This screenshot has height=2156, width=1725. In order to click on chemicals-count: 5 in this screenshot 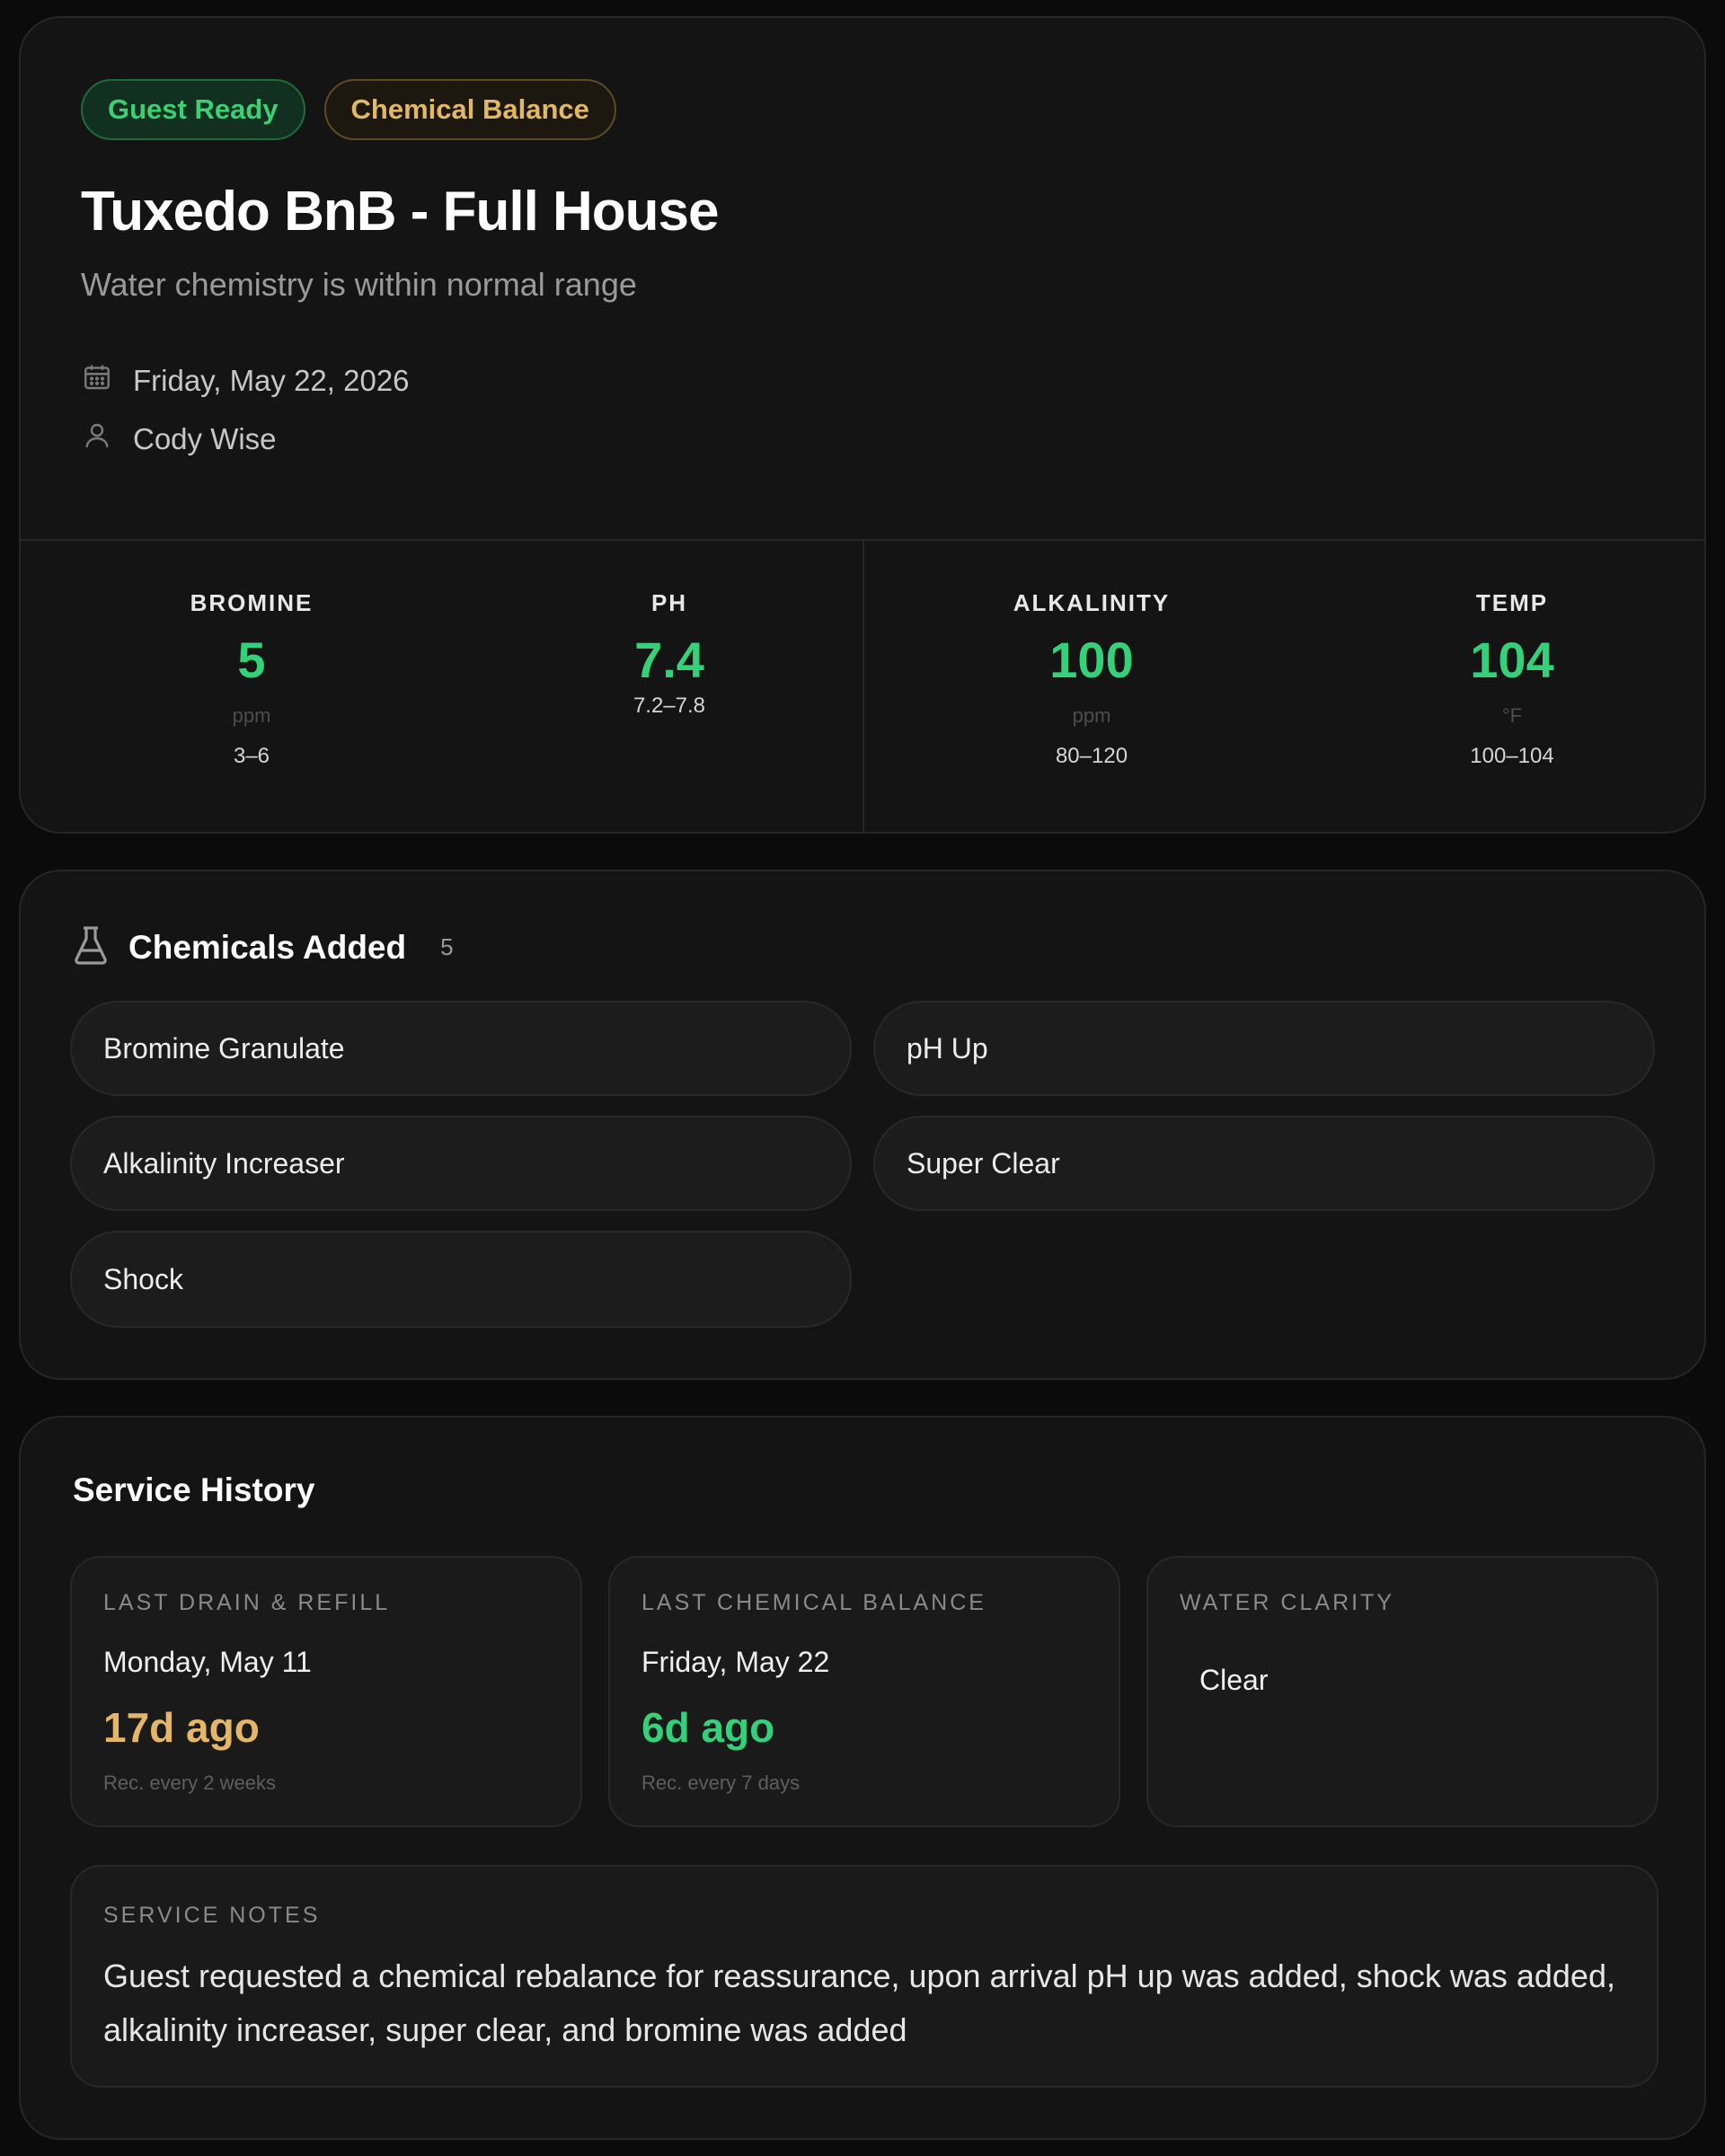, I will do `click(447, 946)`.